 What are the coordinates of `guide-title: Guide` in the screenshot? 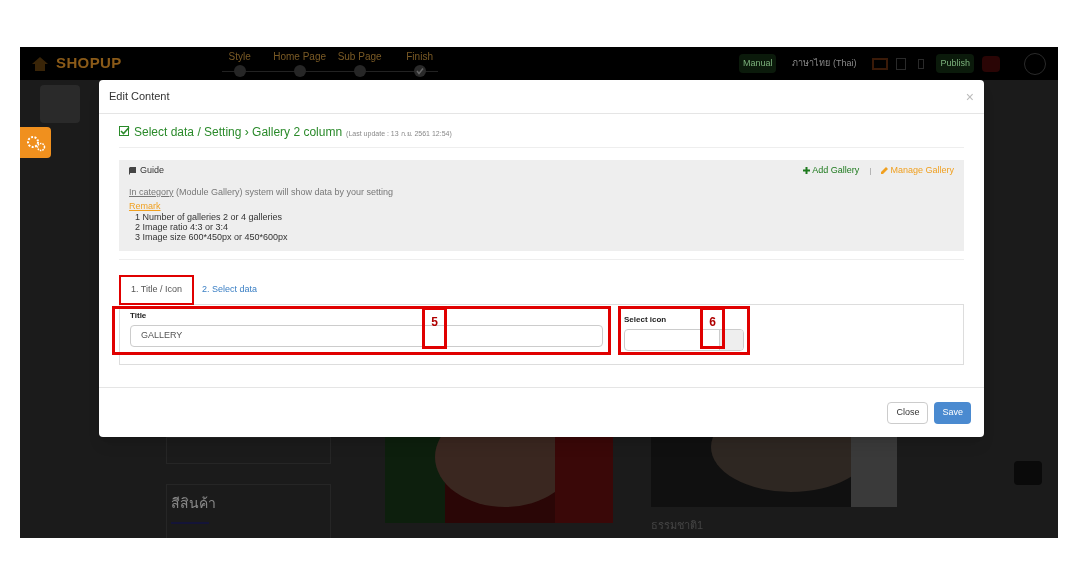 It's located at (152, 170).